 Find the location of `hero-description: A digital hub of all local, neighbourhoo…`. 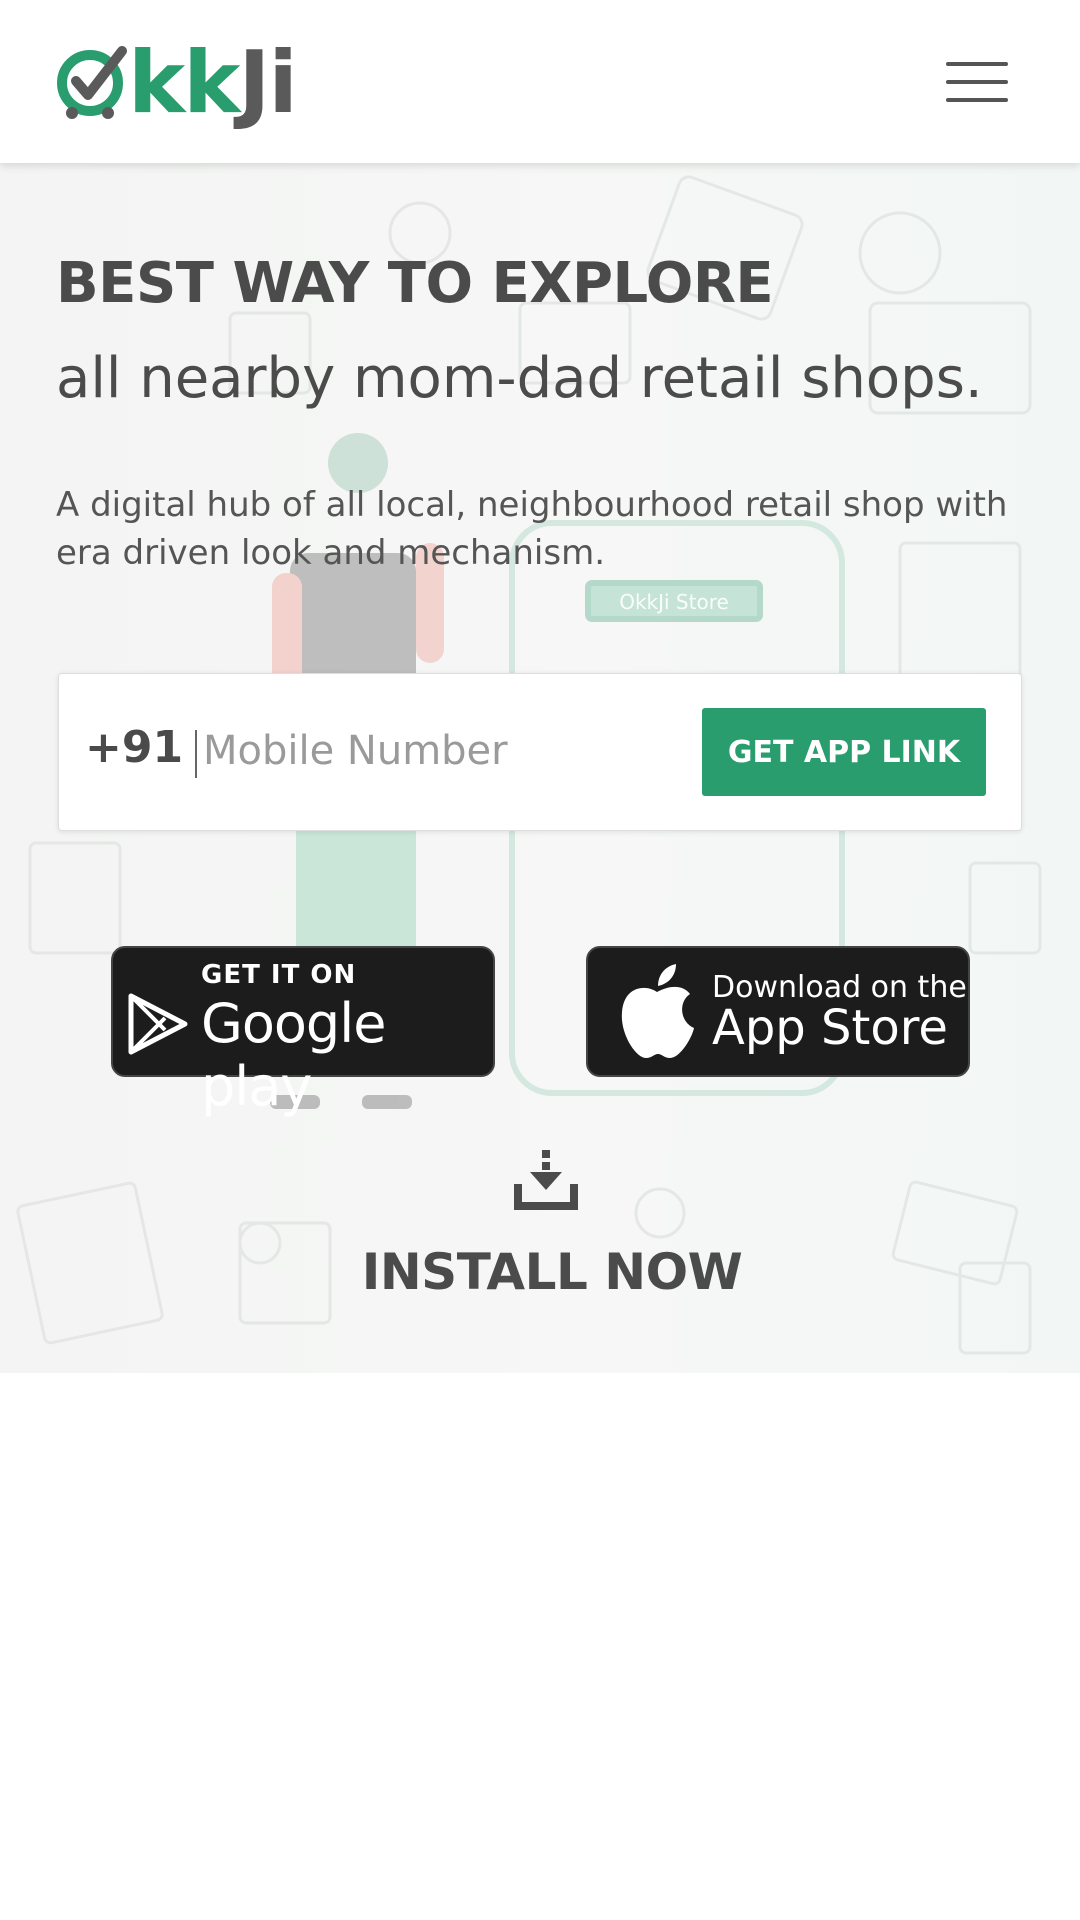

hero-description: A digital hub of all local, neighbourhoo… is located at coordinates (532, 529).